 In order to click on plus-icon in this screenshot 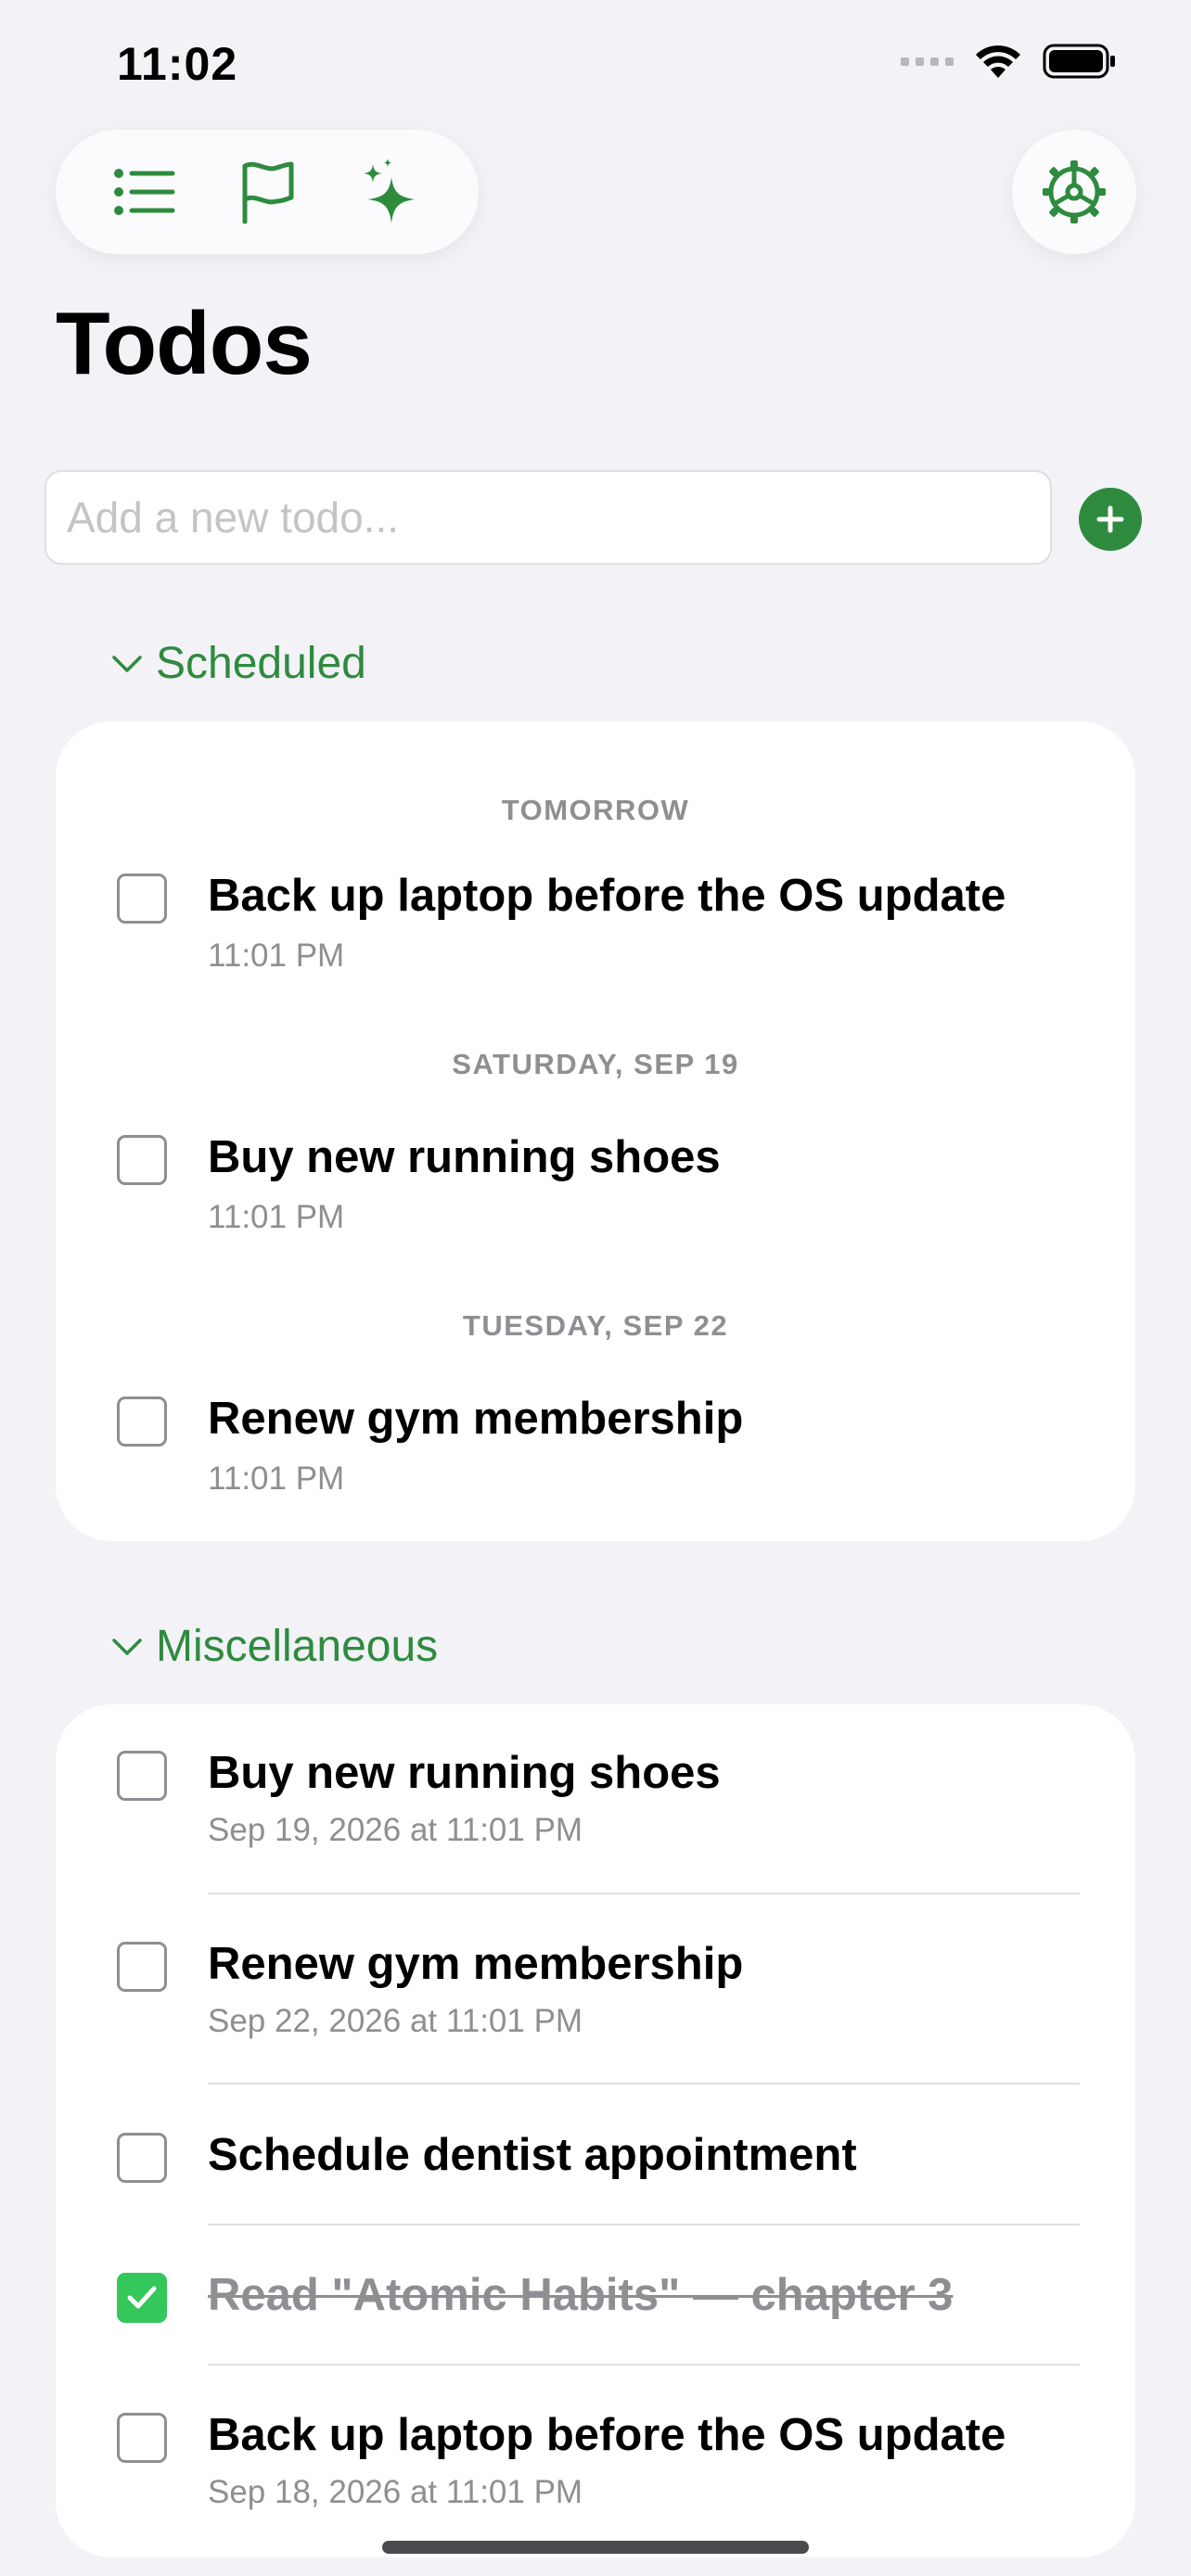, I will do `click(1110, 519)`.